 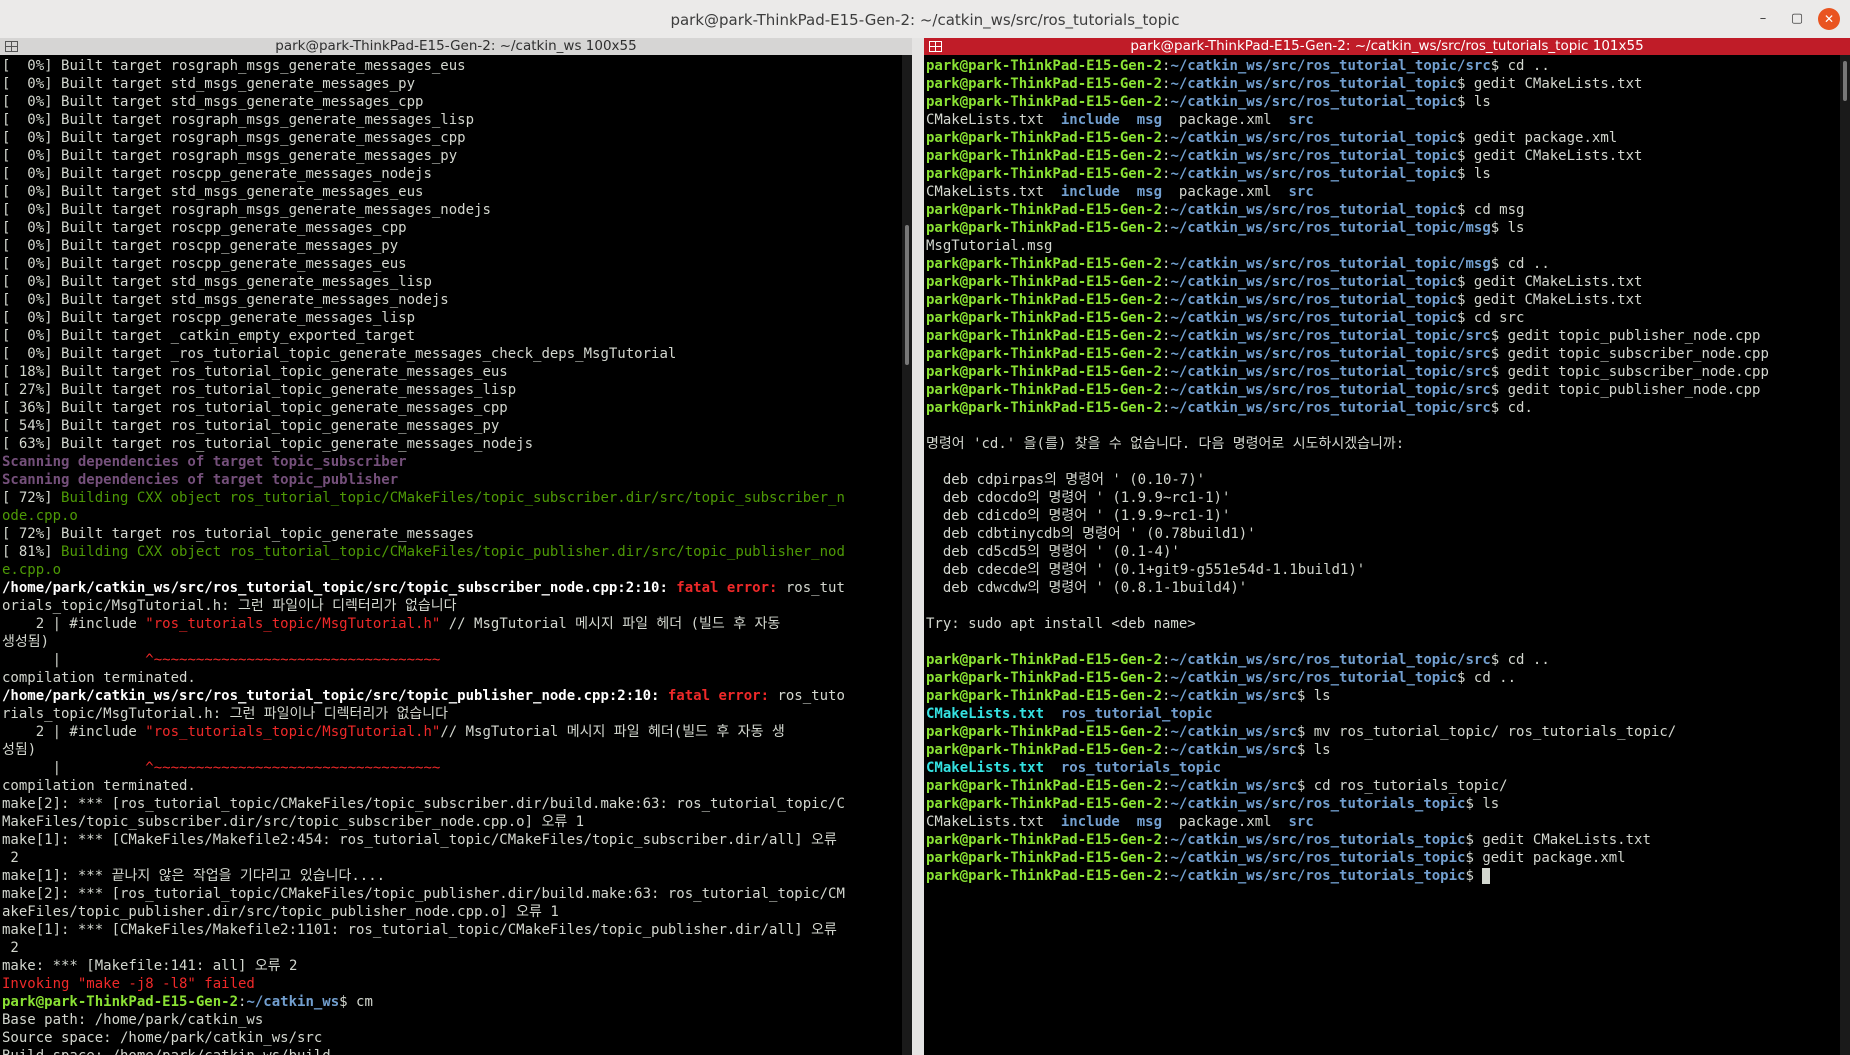 What do you see at coordinates (1066, 480) in the screenshot?
I see `terminal-text: deb cdpirpas의 명령어 ' (0.10-7)'` at bounding box center [1066, 480].